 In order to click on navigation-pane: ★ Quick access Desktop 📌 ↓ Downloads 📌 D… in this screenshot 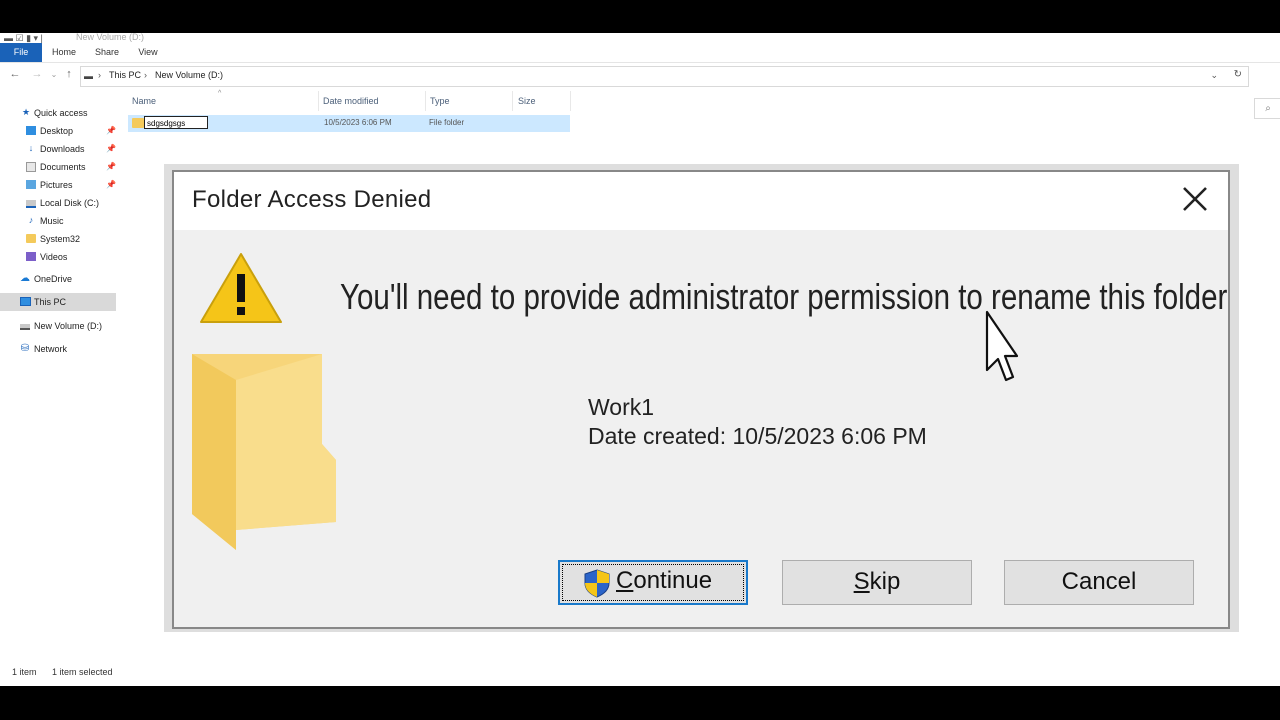, I will do `click(59, 371)`.